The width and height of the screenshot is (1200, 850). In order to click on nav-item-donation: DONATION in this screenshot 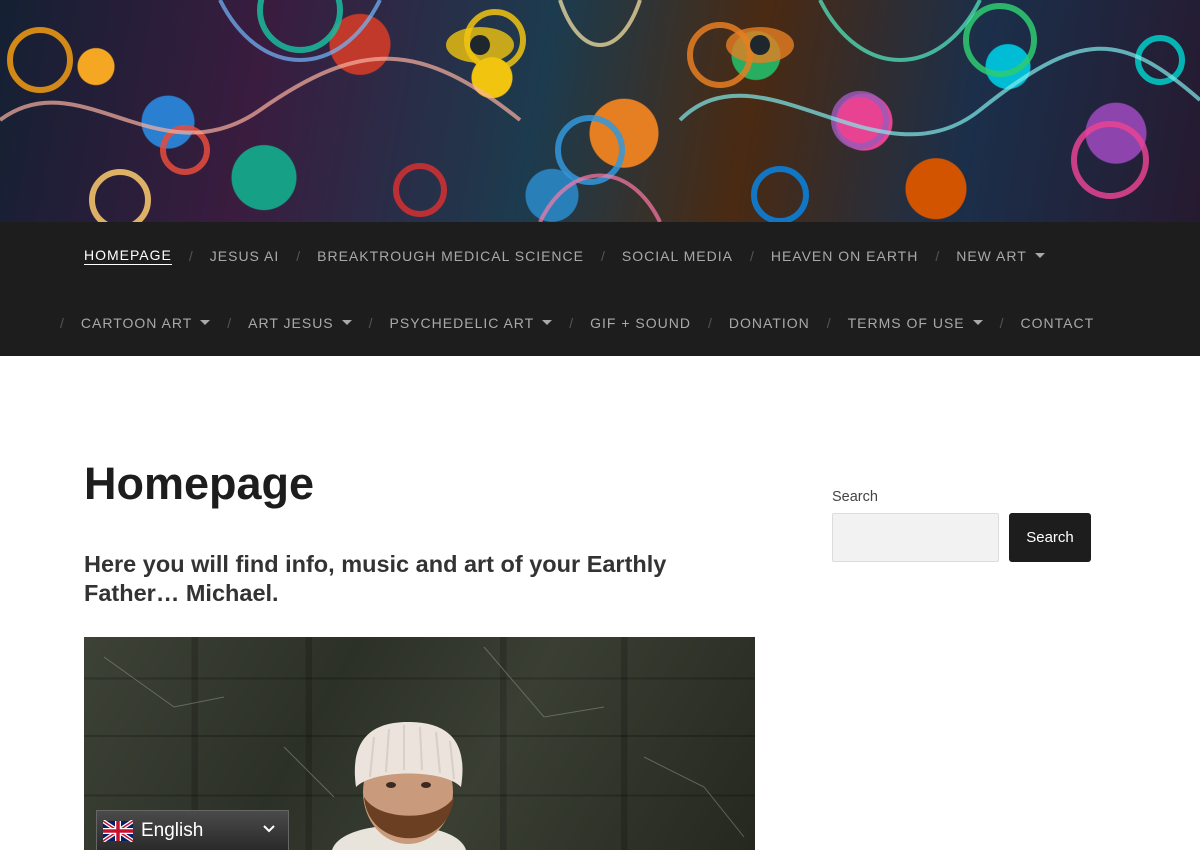, I will do `click(769, 323)`.